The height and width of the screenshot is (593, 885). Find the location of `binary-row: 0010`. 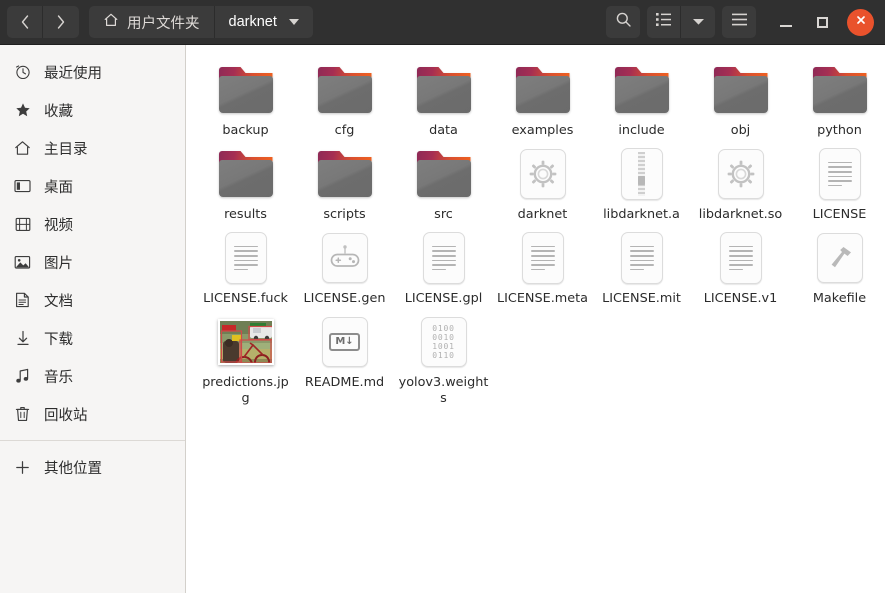

binary-row: 0010 is located at coordinates (443, 337).